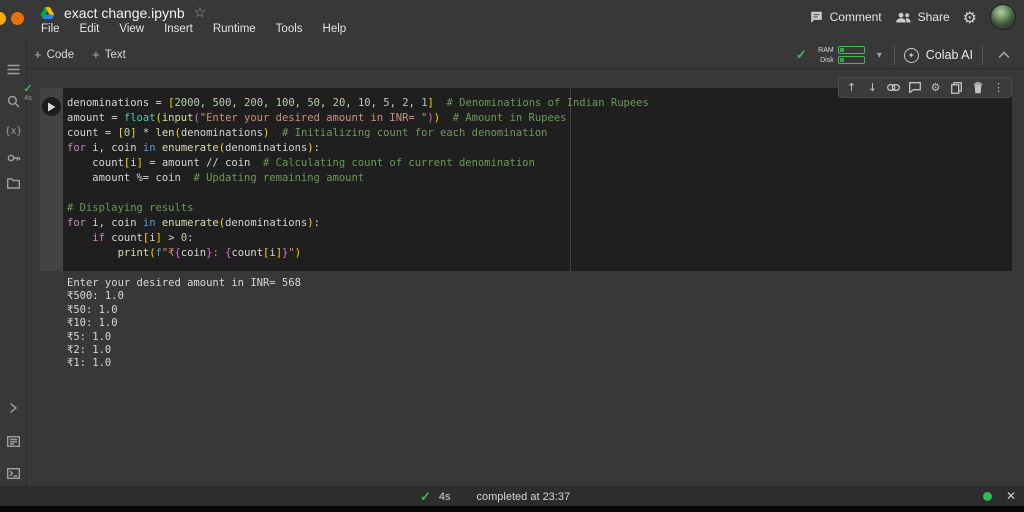 The width and height of the screenshot is (1024, 512). I want to click on code-line: # Displaying results, so click(130, 208).